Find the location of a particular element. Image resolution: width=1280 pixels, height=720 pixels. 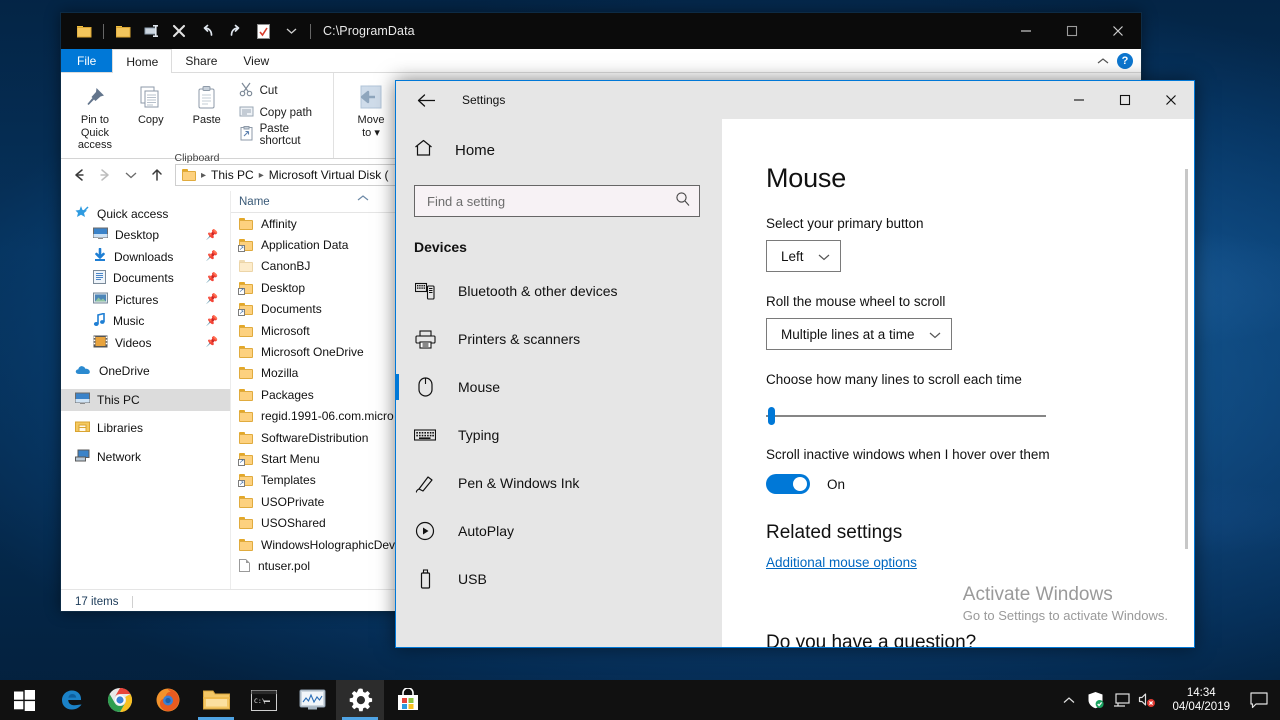

taskbar-store is located at coordinates (408, 700).